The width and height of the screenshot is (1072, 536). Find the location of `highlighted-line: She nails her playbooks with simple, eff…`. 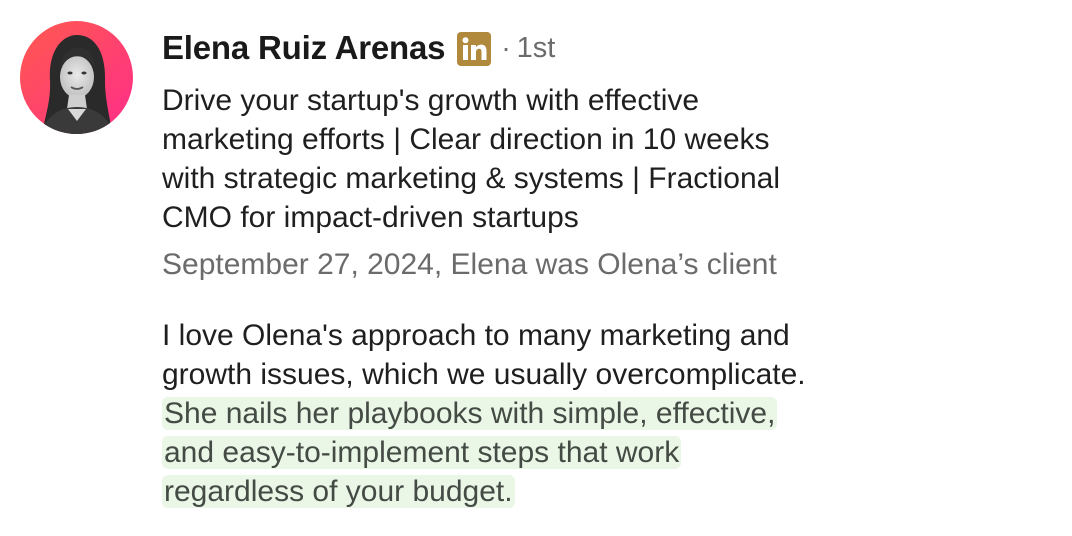

highlighted-line: She nails her playbooks with simple, eff… is located at coordinates (542, 413).